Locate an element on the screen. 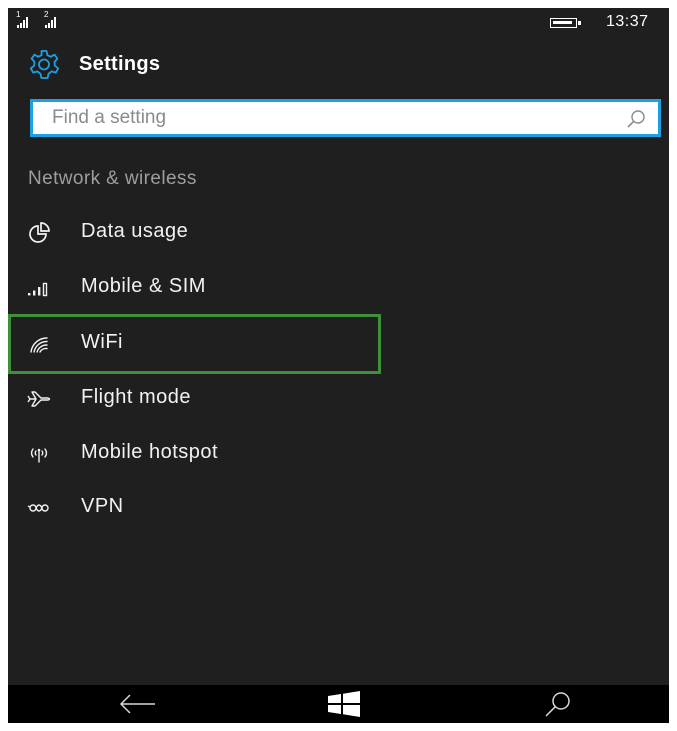  gear-icon is located at coordinates (44, 64).